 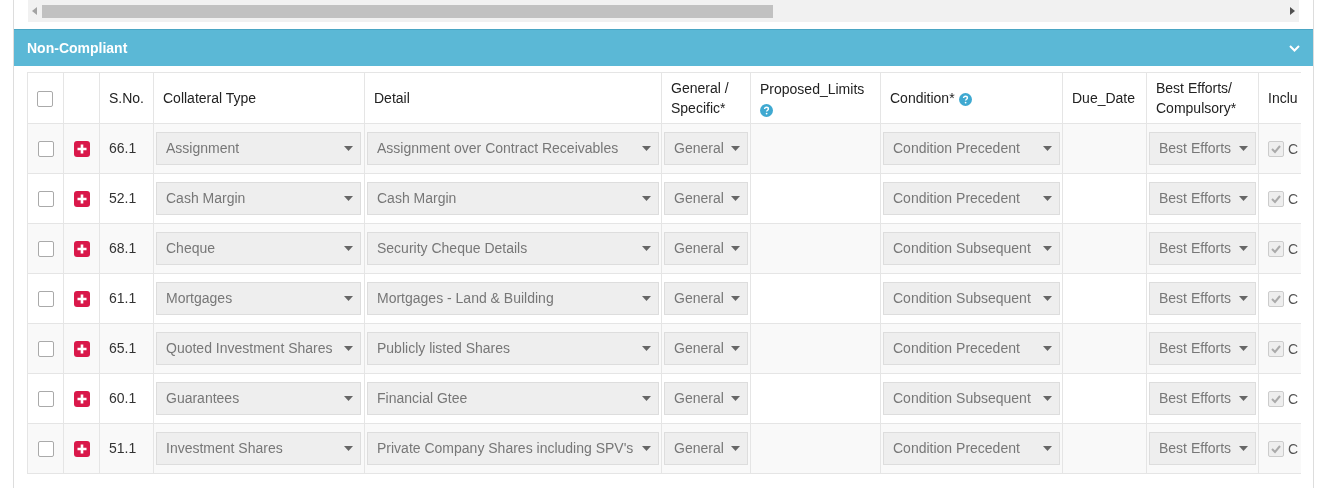 I want to click on column-header: Due_Date, so click(x=1104, y=98).